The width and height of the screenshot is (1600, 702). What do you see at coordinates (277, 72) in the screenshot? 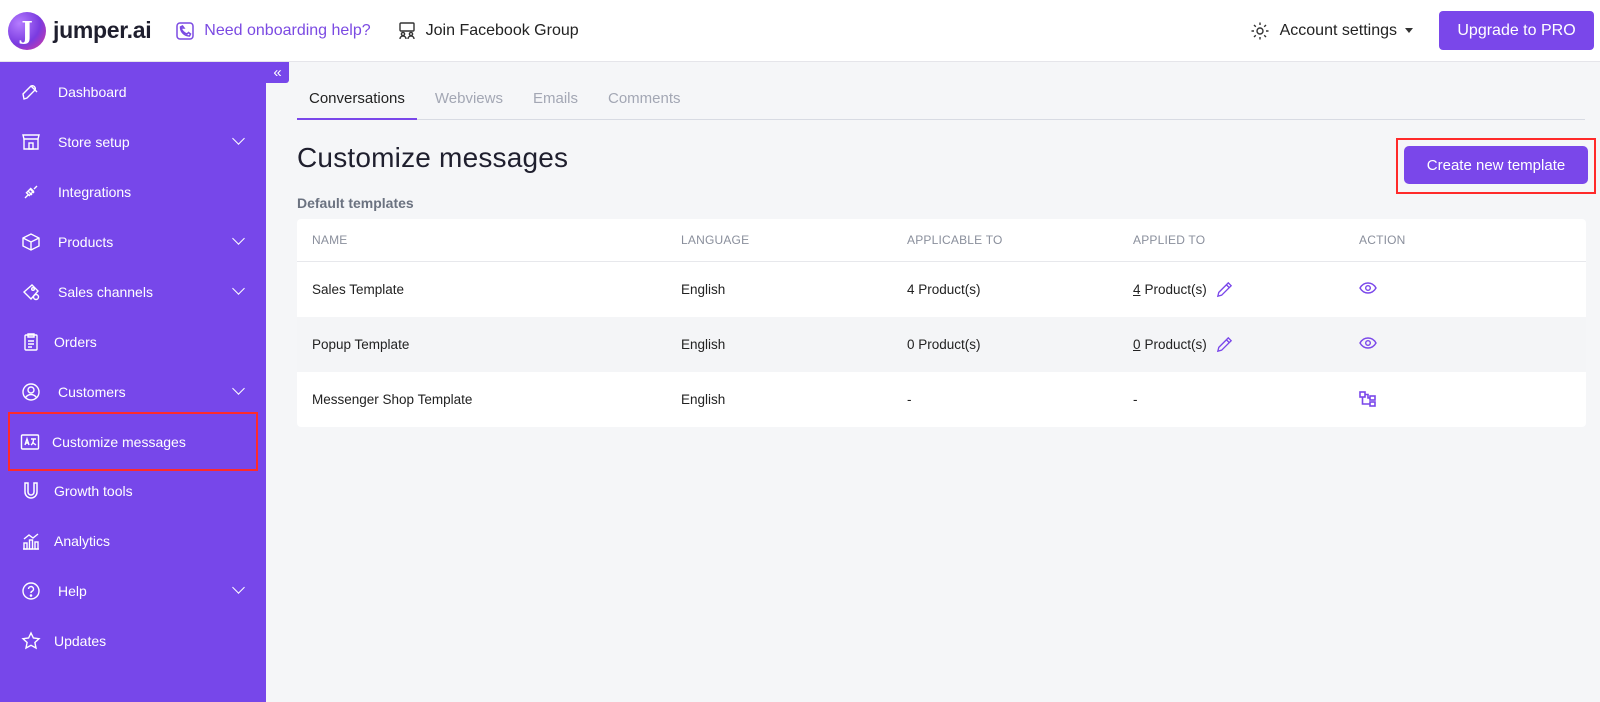
I see `collapse-sidebar-icon: «` at bounding box center [277, 72].